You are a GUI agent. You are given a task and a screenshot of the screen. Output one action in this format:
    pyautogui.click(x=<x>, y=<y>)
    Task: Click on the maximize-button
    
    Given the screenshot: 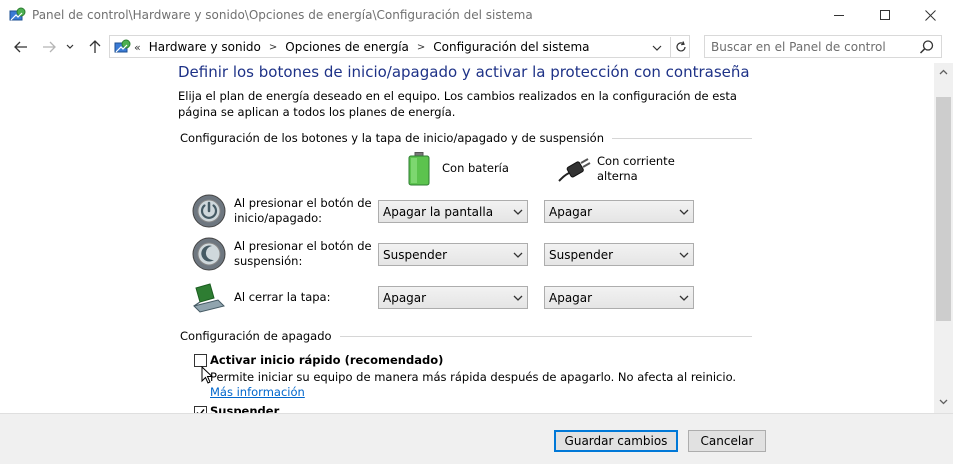 What is the action you would take?
    pyautogui.click(x=885, y=15)
    